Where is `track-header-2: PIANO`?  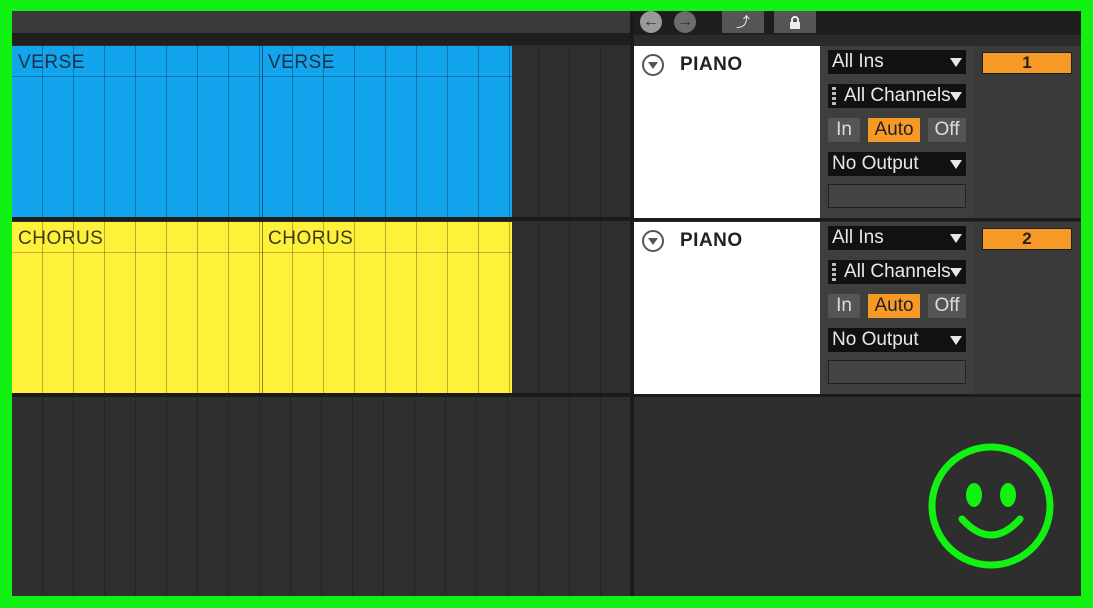 track-header-2: PIANO is located at coordinates (727, 308).